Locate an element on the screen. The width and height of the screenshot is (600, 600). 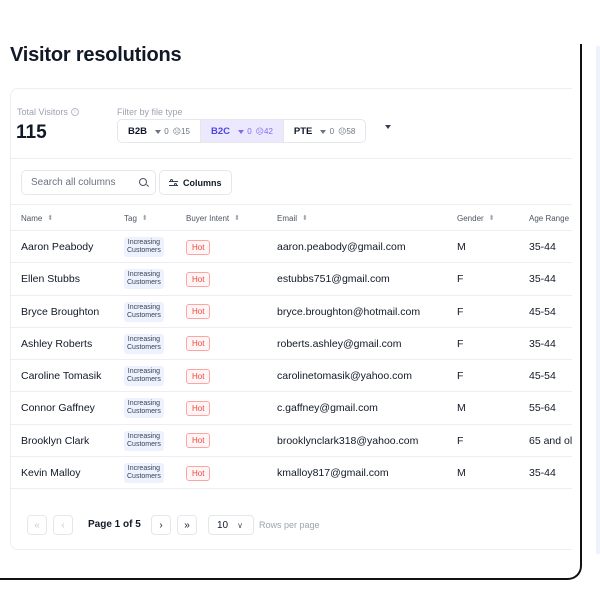
cell-email: brooklynclark318@yahoo.com is located at coordinates (348, 440).